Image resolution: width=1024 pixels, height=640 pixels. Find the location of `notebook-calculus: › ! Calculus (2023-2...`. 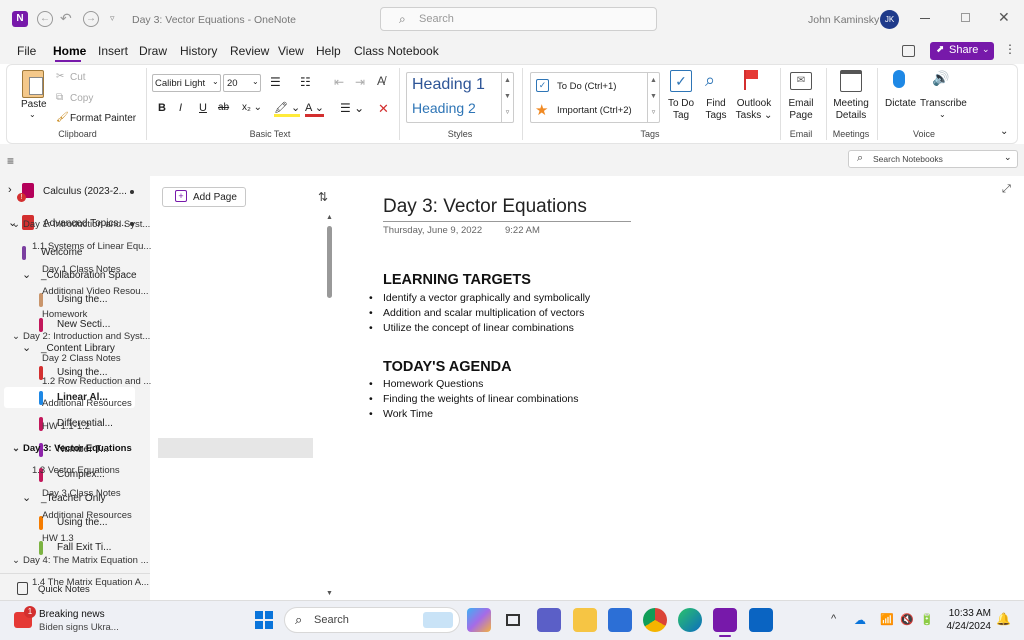

notebook-calculus: › ! Calculus (2023-2... is located at coordinates (75, 192).